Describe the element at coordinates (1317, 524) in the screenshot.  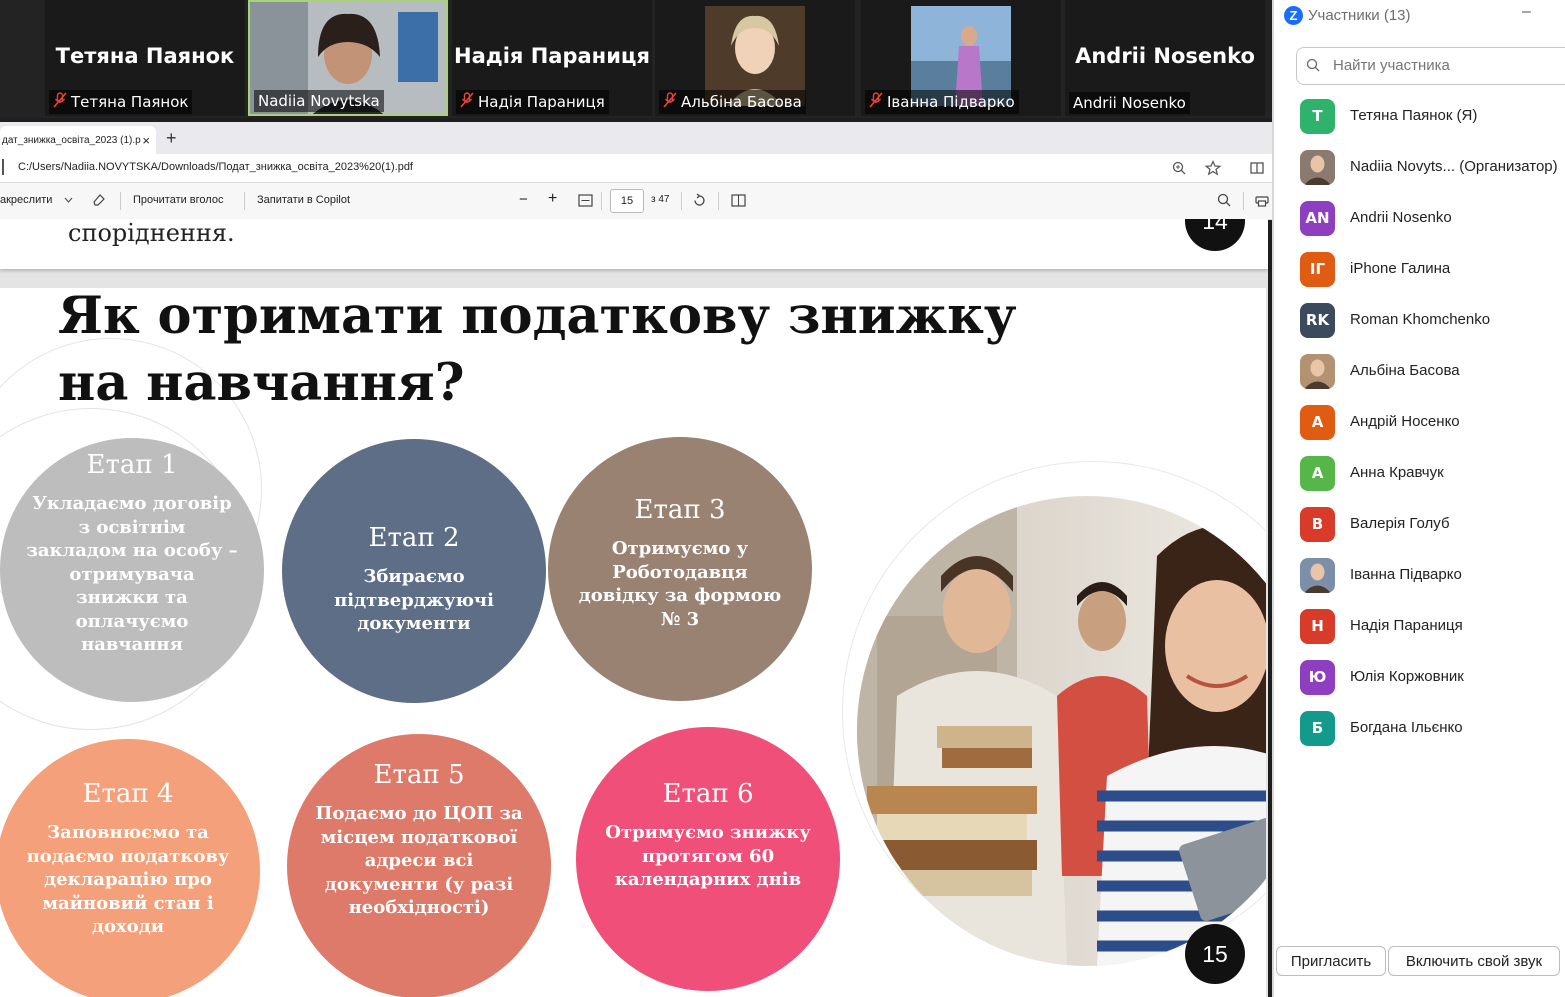
I see `avatar: В` at that location.